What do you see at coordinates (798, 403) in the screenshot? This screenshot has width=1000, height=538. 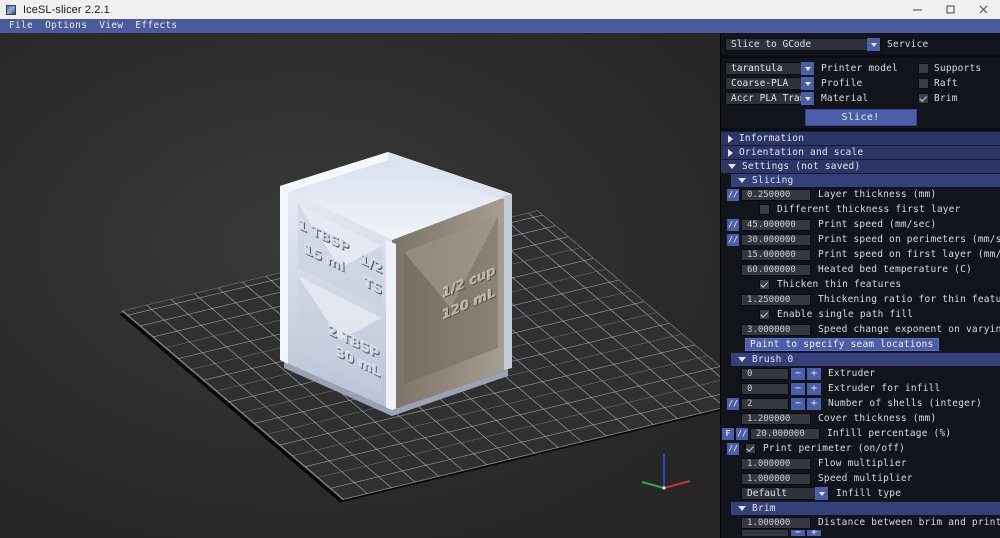 I see `shells-decrement-button: −` at bounding box center [798, 403].